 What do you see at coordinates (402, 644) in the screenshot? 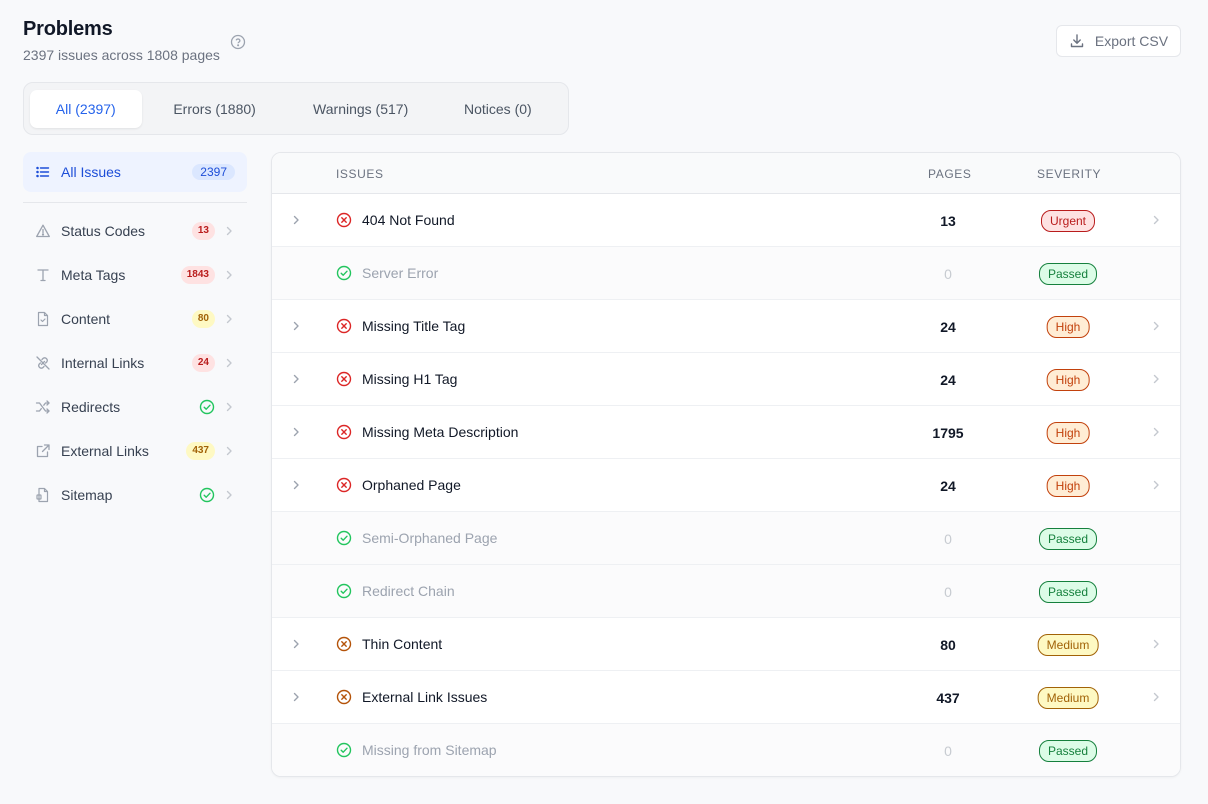
I see `issue-name: Thin Content` at bounding box center [402, 644].